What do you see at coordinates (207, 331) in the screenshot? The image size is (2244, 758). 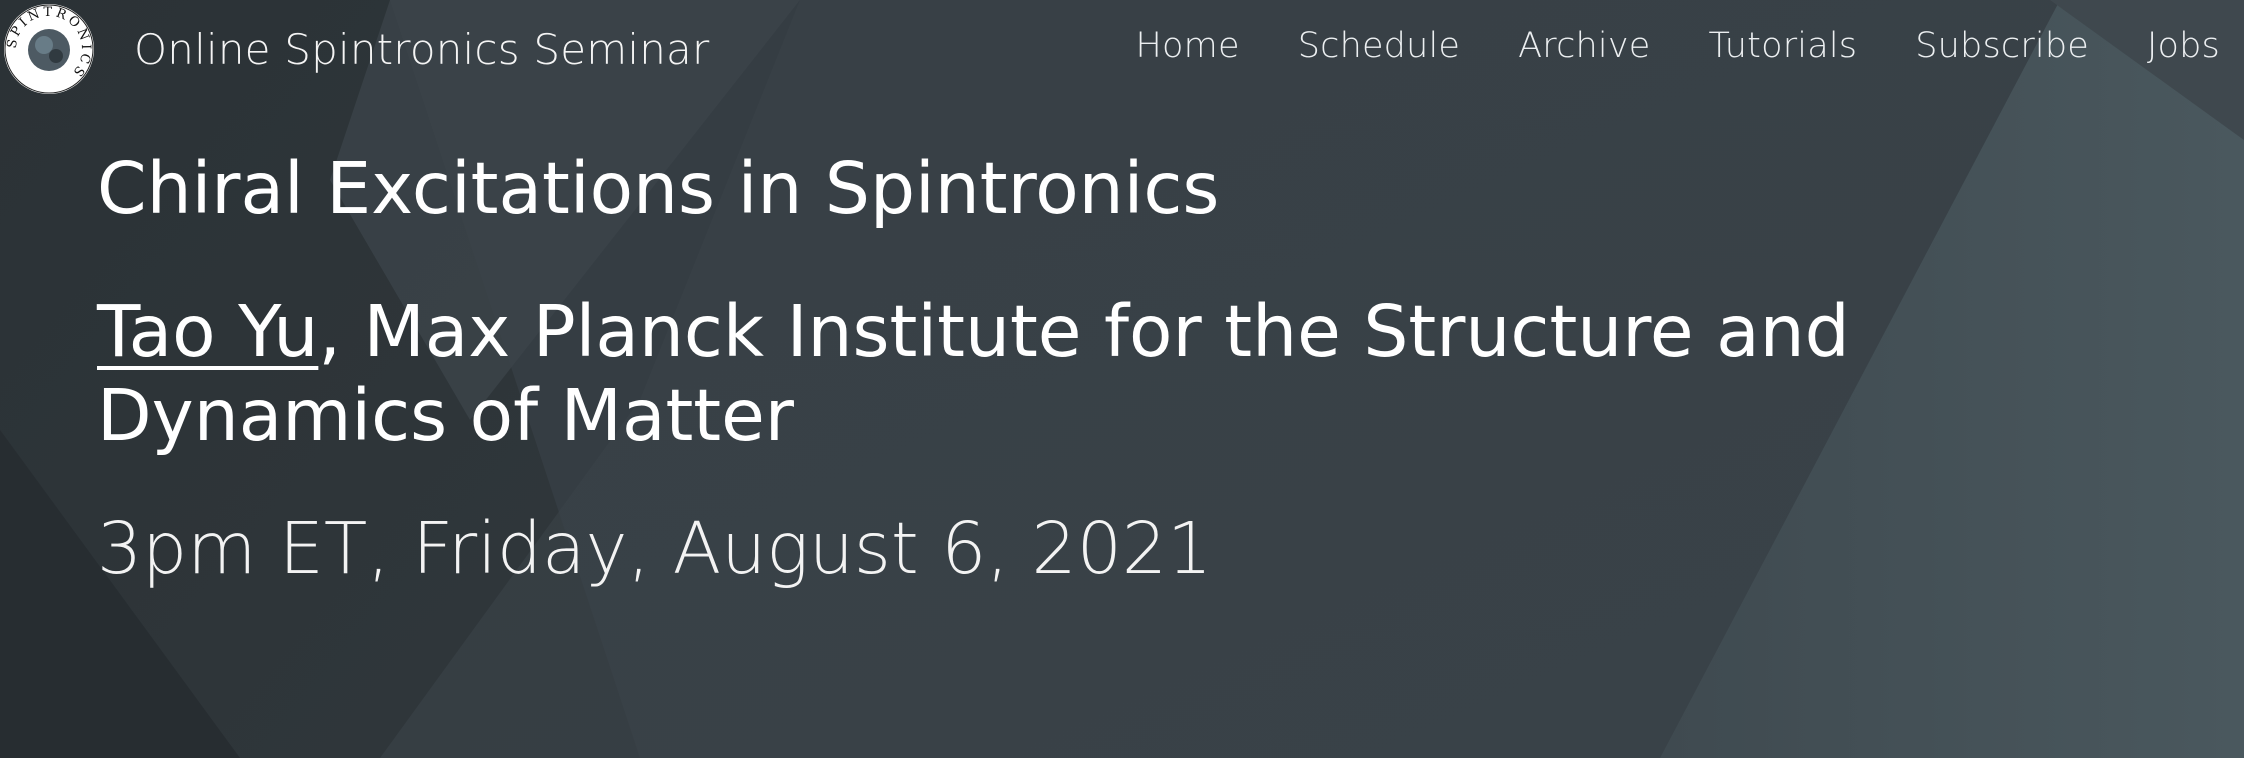 I see `speaker-name-link: Tao Yu` at bounding box center [207, 331].